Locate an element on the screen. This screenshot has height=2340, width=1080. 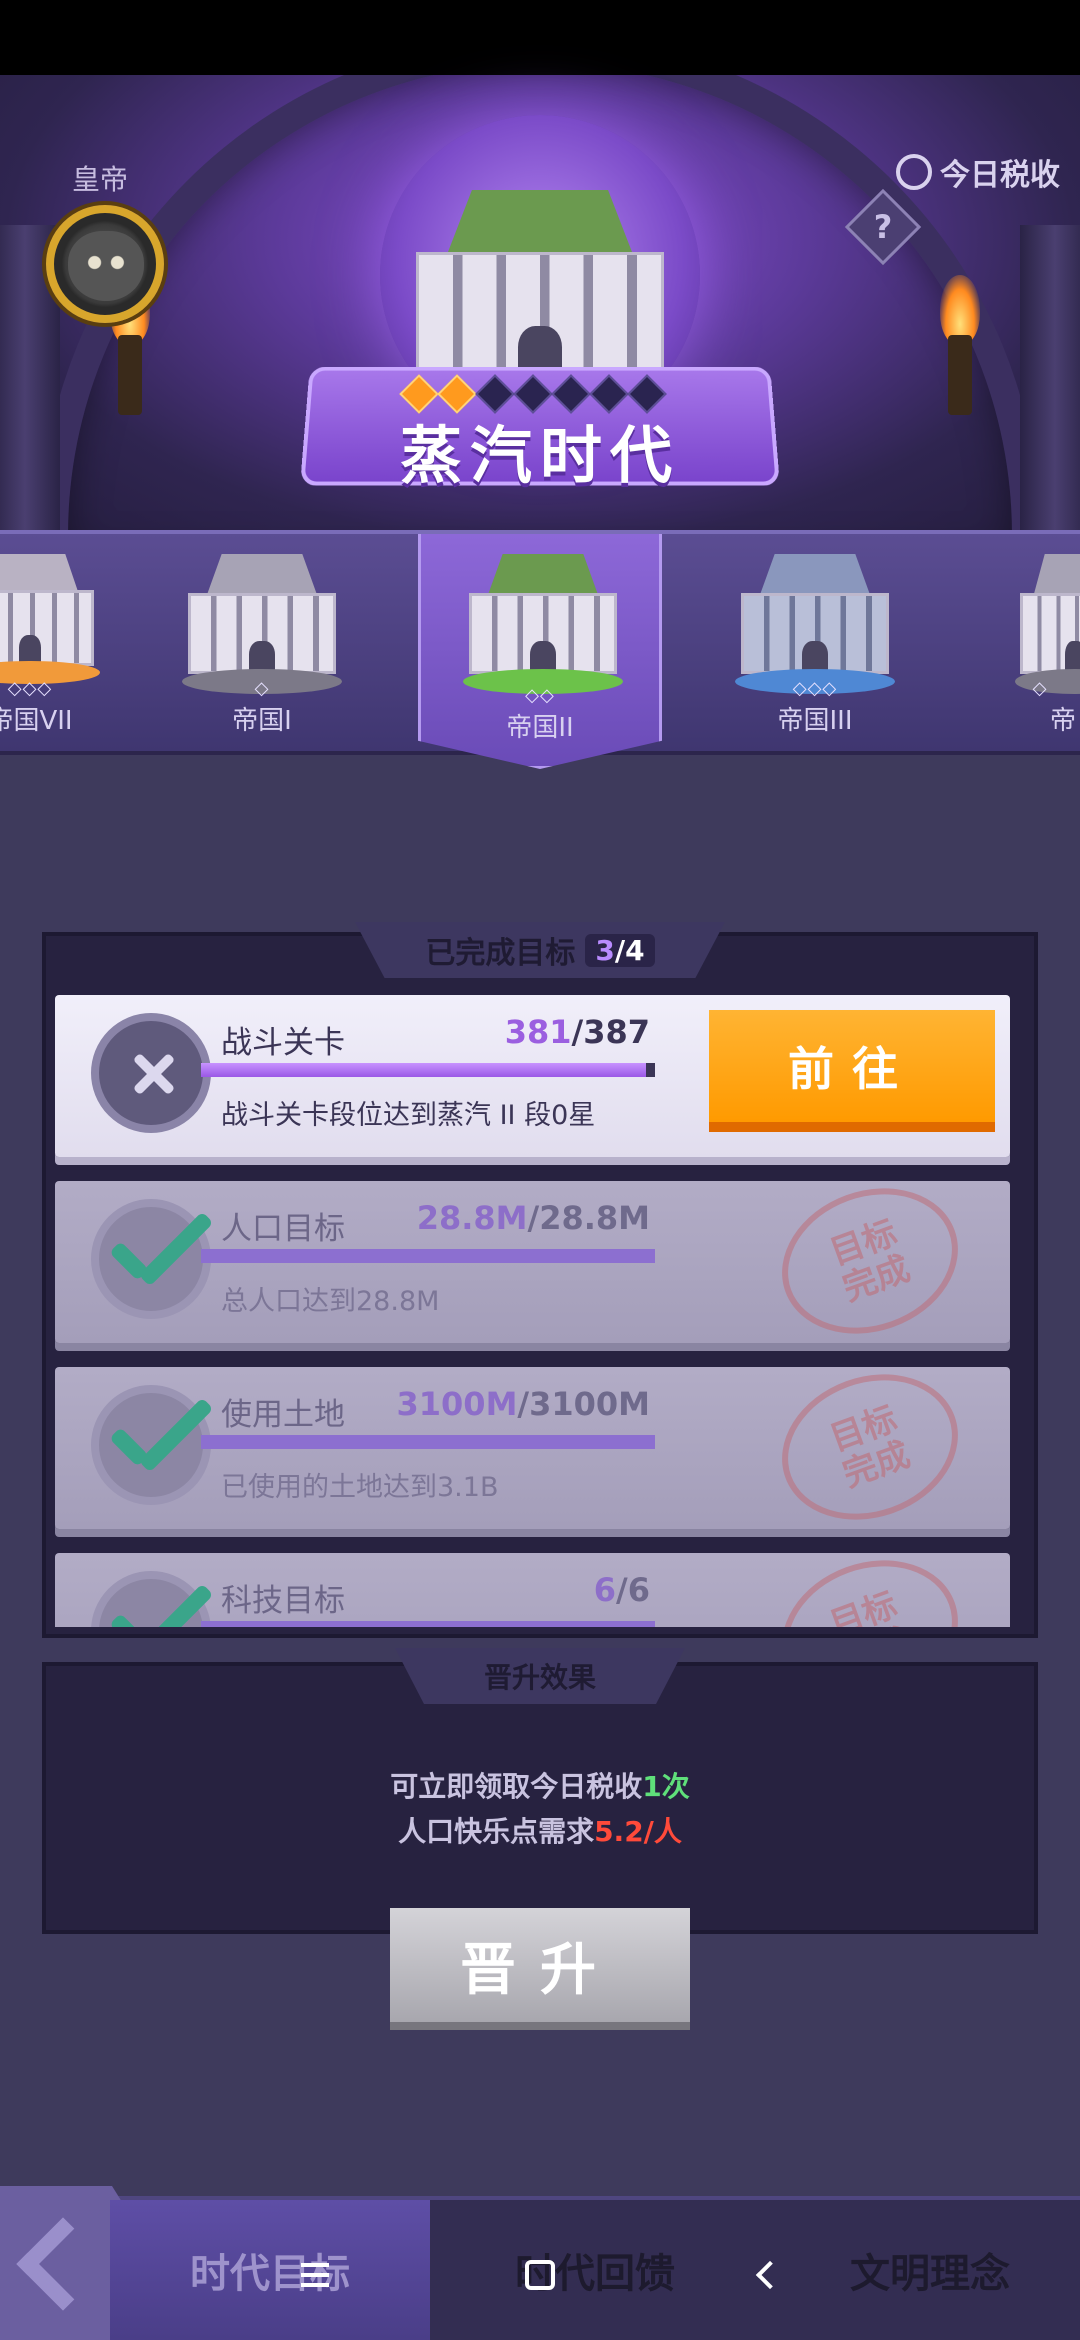
objectives-header: 已完成目标 3/4 is located at coordinates (540, 950).